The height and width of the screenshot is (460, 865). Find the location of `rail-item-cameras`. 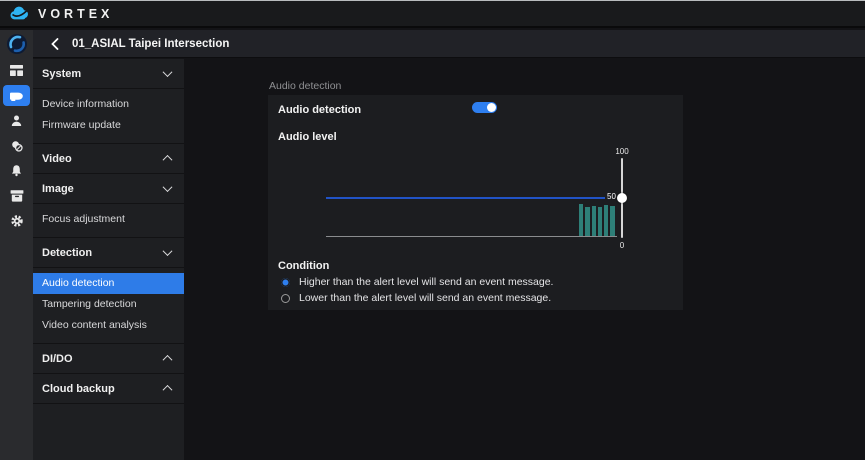

rail-item-cameras is located at coordinates (16, 95).